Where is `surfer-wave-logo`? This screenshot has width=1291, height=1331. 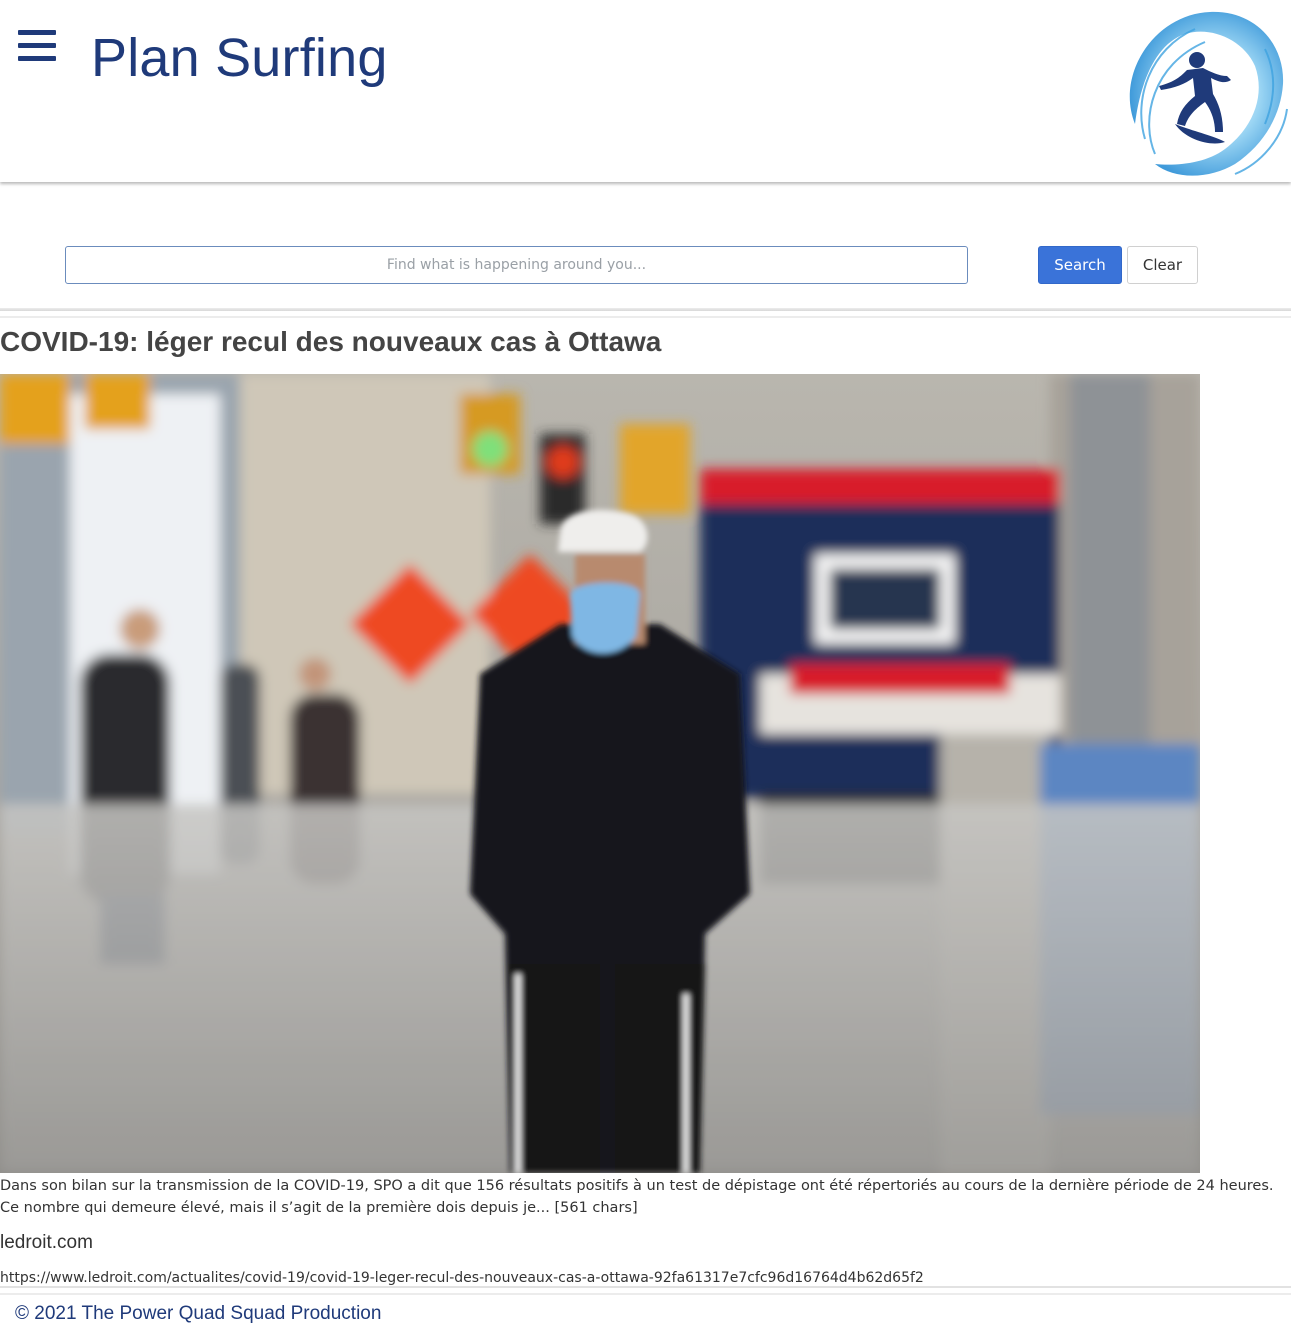 surfer-wave-logo is located at coordinates (1208, 93).